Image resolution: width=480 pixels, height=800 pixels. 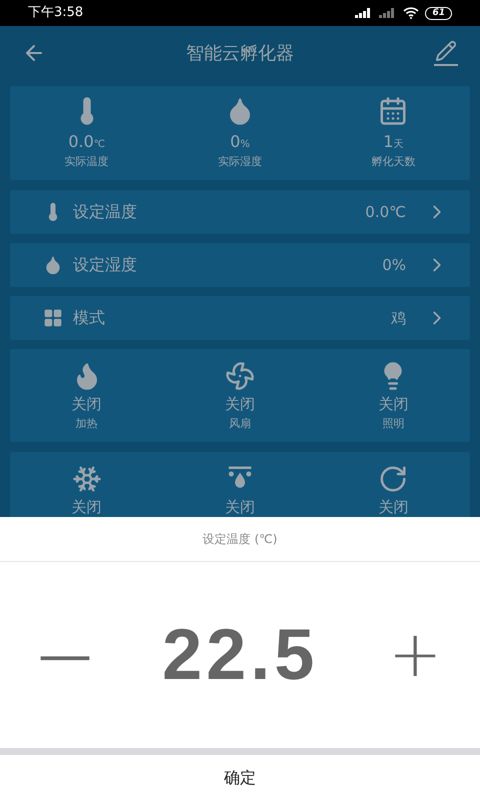 I want to click on stat-value: 0%, so click(x=240, y=141).